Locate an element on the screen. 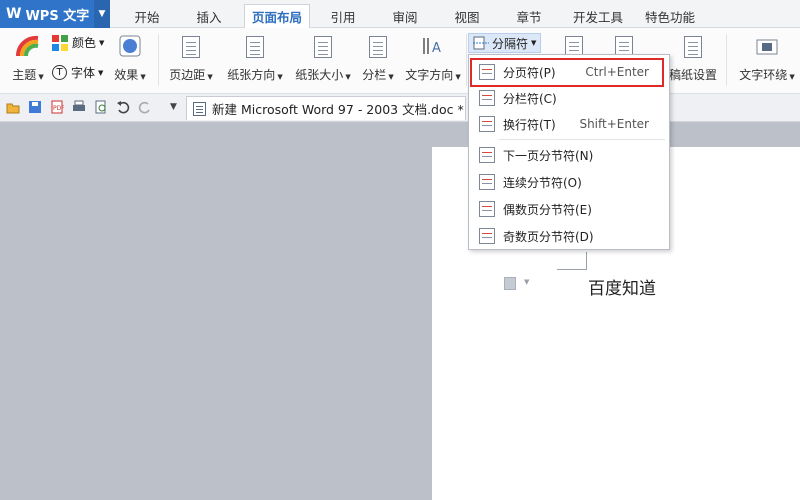 The image size is (800, 500). redo-icon is located at coordinates (145, 107).